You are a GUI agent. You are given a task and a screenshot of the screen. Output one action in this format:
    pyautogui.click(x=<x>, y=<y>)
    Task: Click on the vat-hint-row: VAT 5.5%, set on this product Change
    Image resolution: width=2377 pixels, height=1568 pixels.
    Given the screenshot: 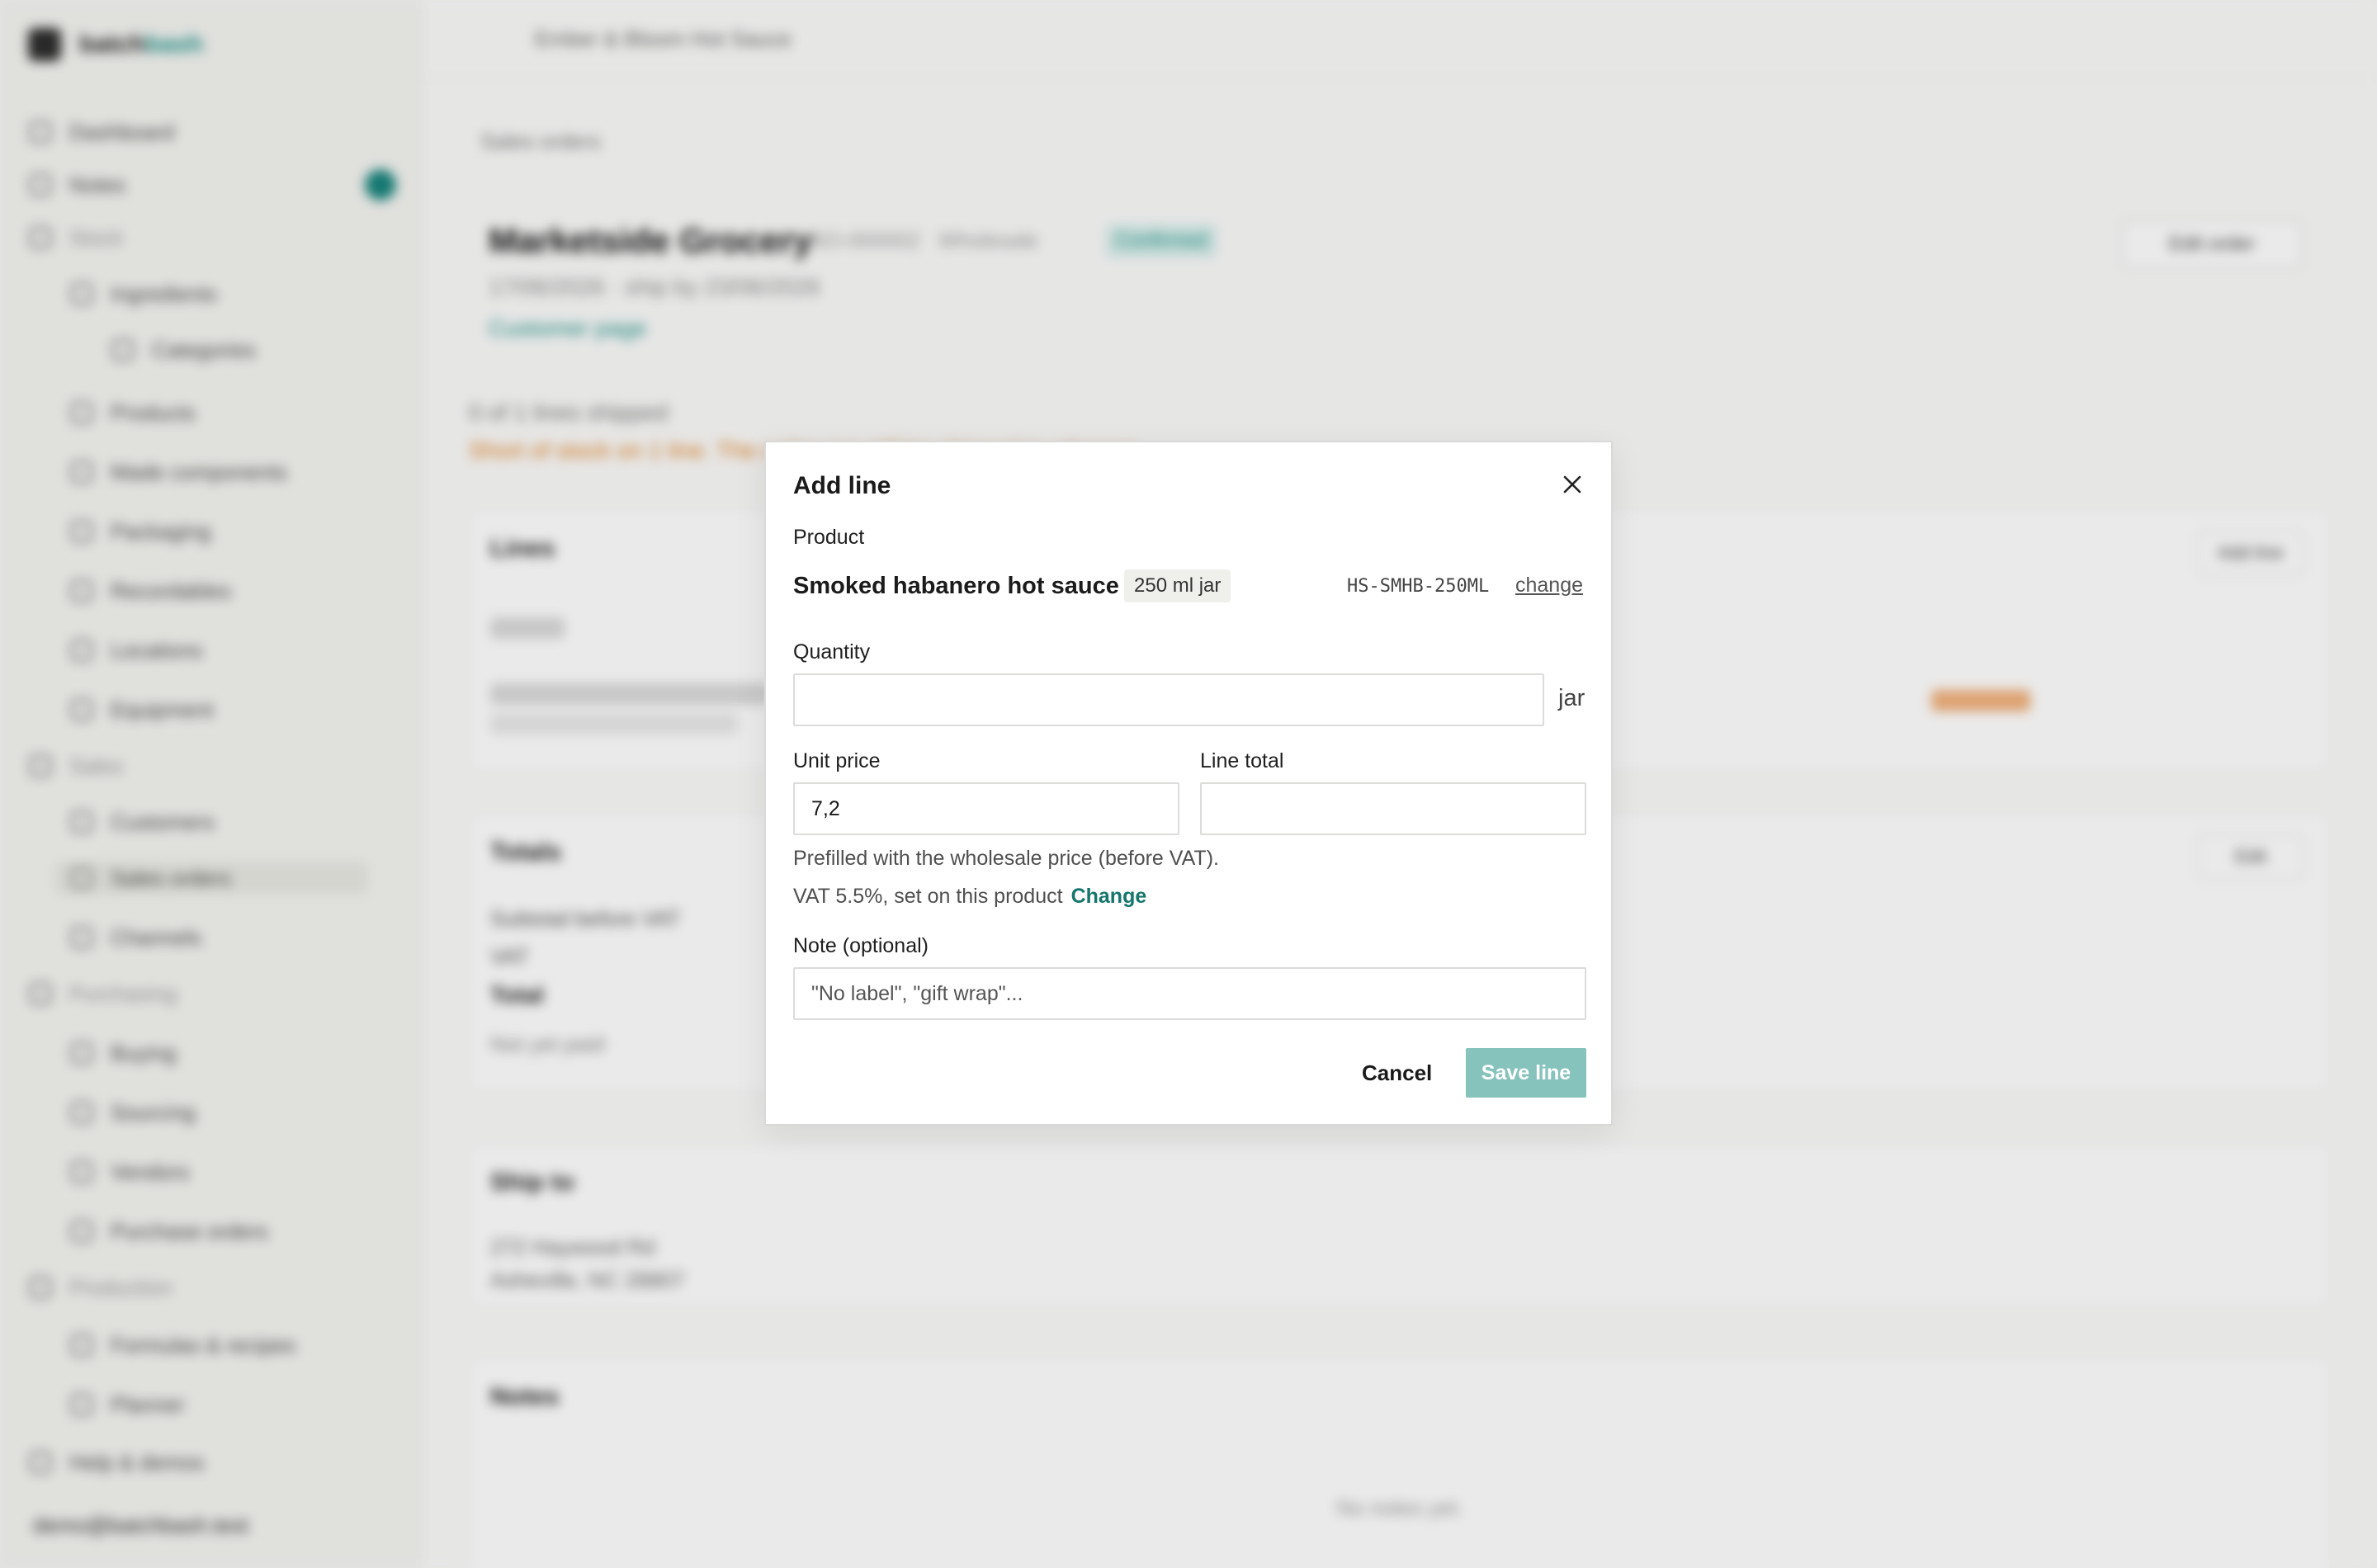 What is the action you would take?
    pyautogui.click(x=969, y=897)
    